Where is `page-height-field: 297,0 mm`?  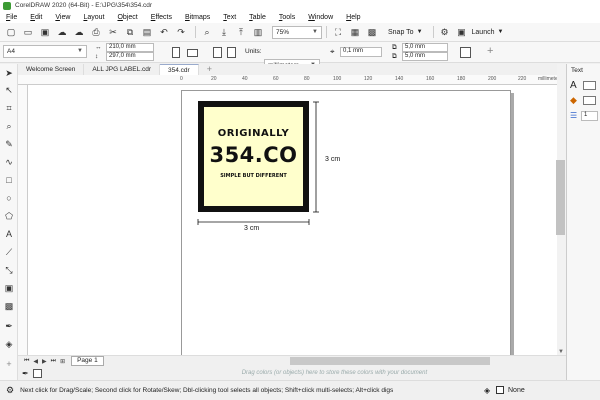 page-height-field: 297,0 mm is located at coordinates (130, 56).